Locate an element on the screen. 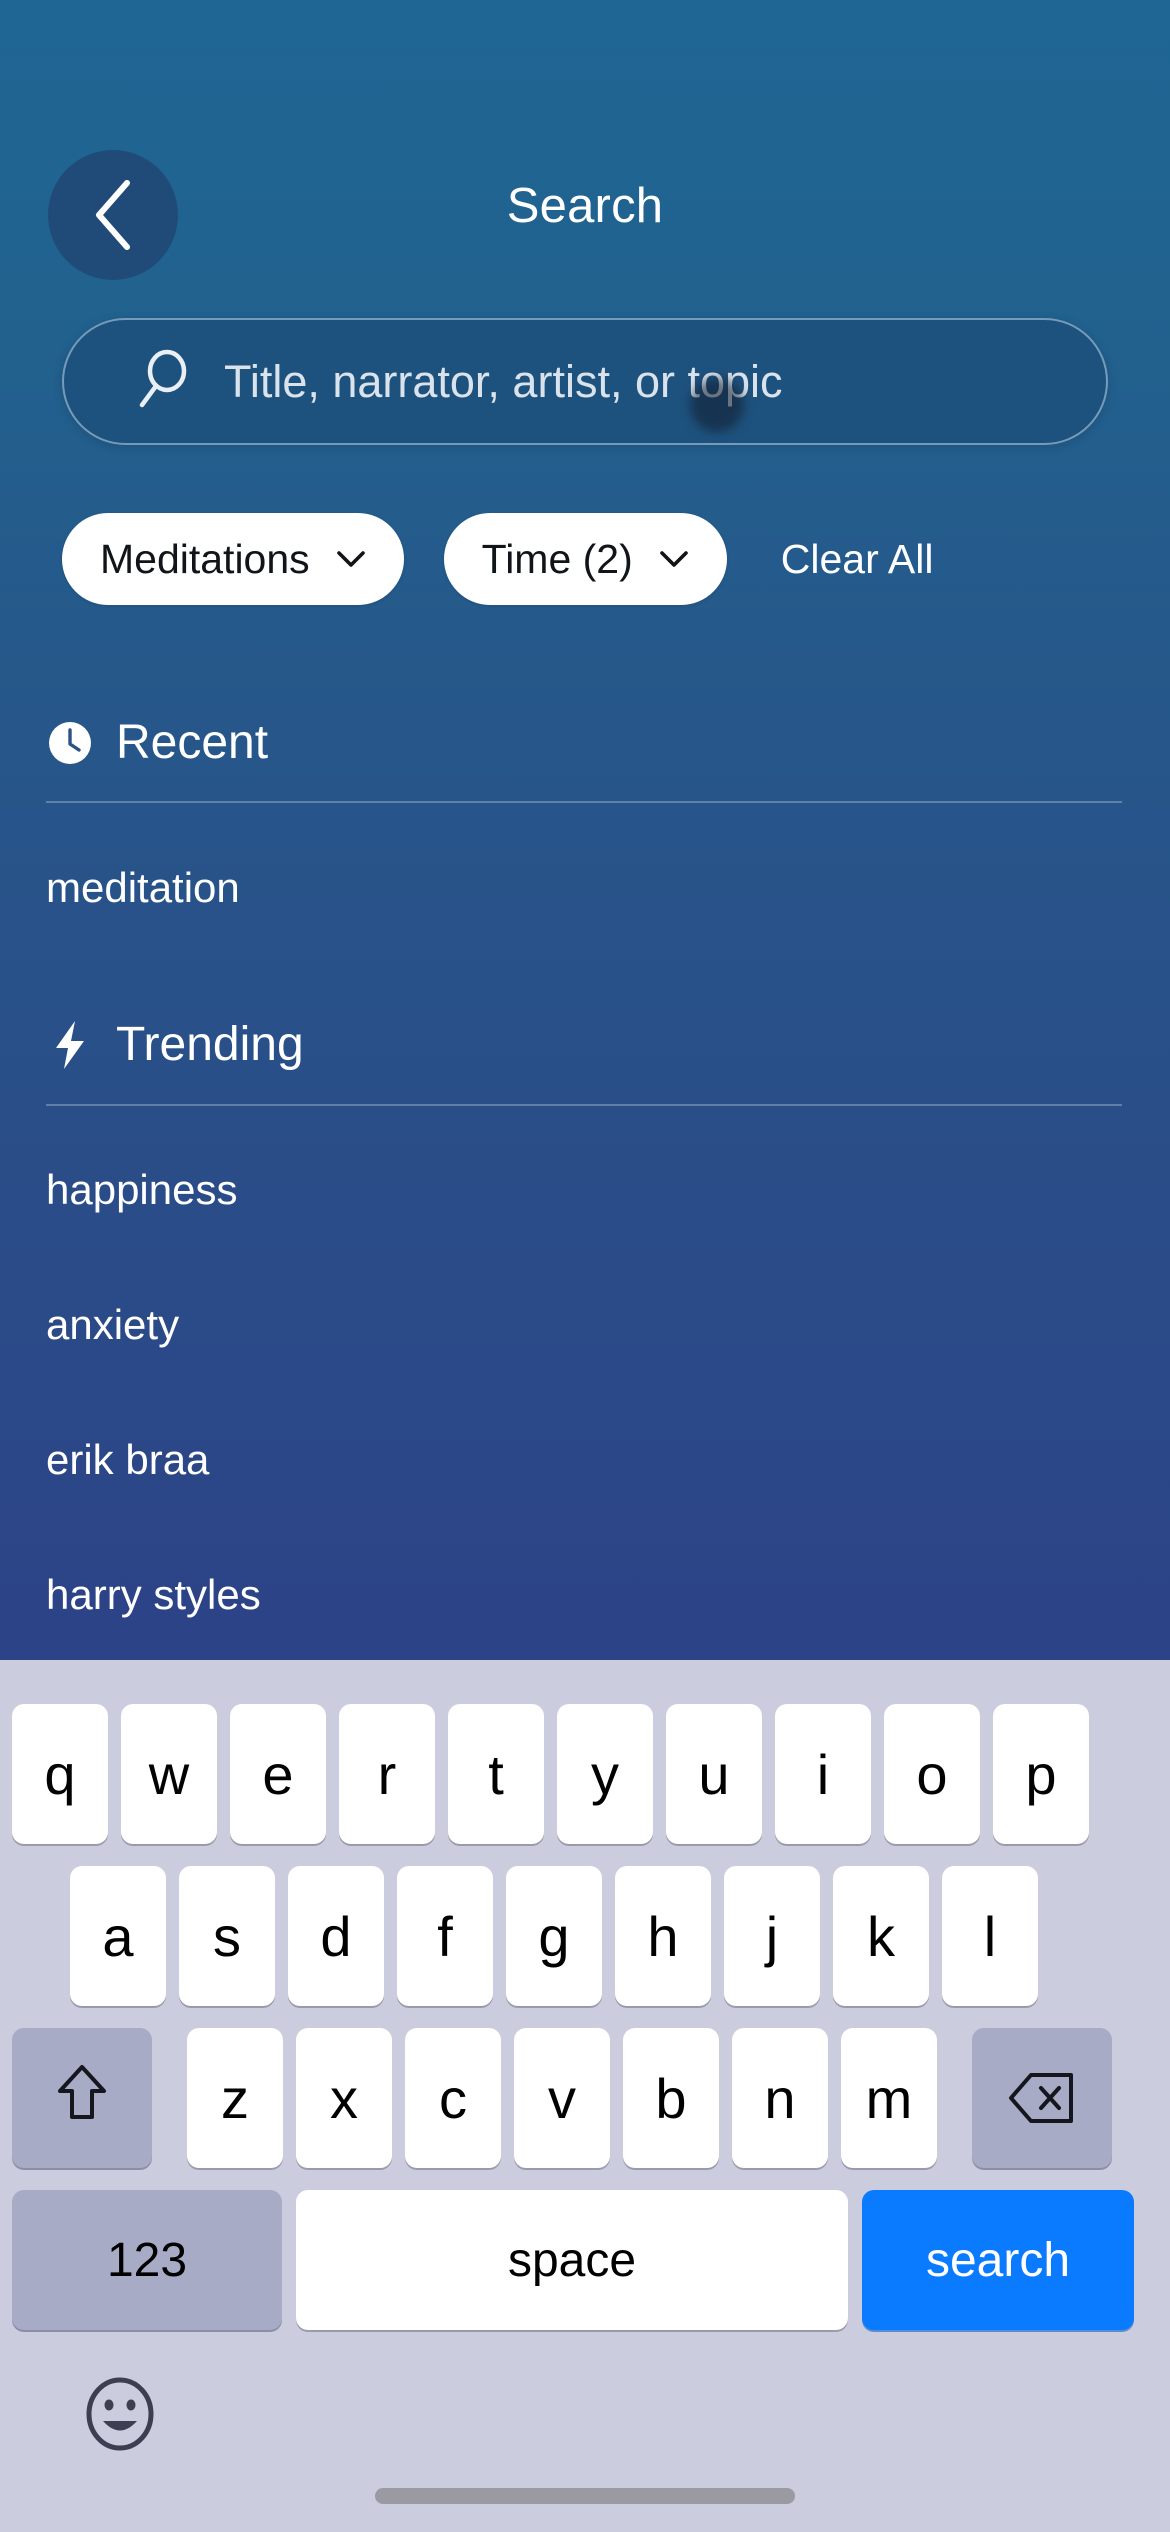 The width and height of the screenshot is (1170, 2532). keyboard-row-2: a s d f g h j k l is located at coordinates (585, 1936).